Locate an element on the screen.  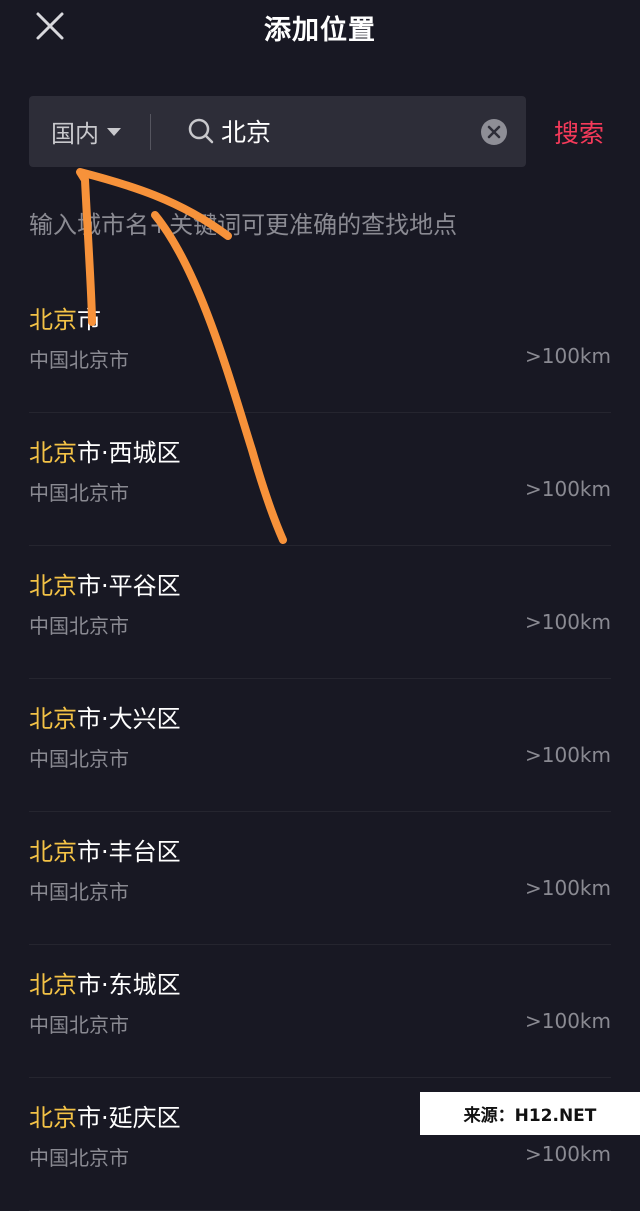
place-name: 北京市·大兴区 is located at coordinates (105, 716).